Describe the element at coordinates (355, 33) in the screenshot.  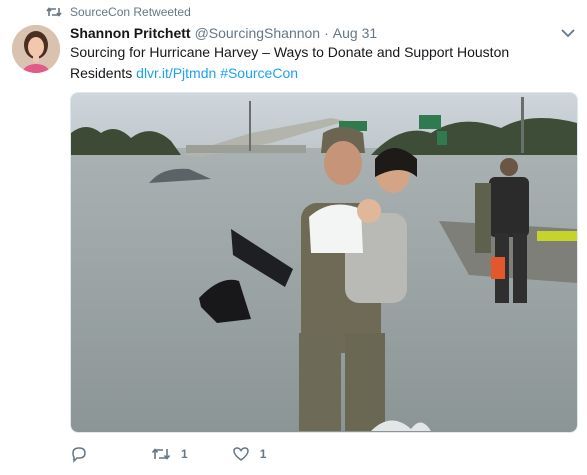
I see `tweet-date: Aug 31` at that location.